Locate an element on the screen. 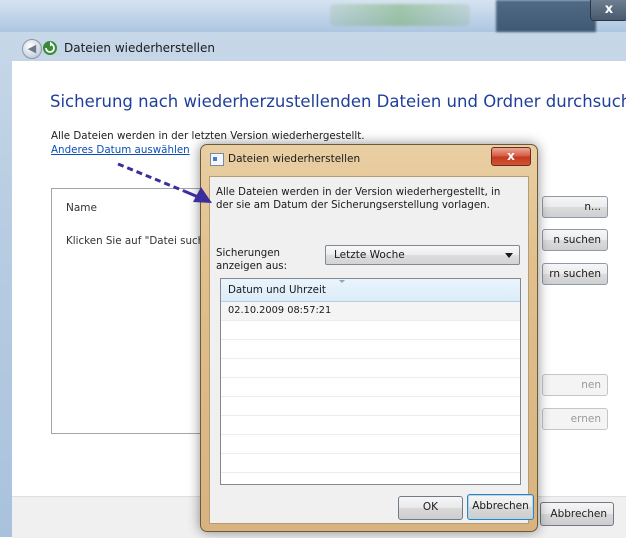  main-window-title: Dateien wiederherstellen is located at coordinates (139, 48).